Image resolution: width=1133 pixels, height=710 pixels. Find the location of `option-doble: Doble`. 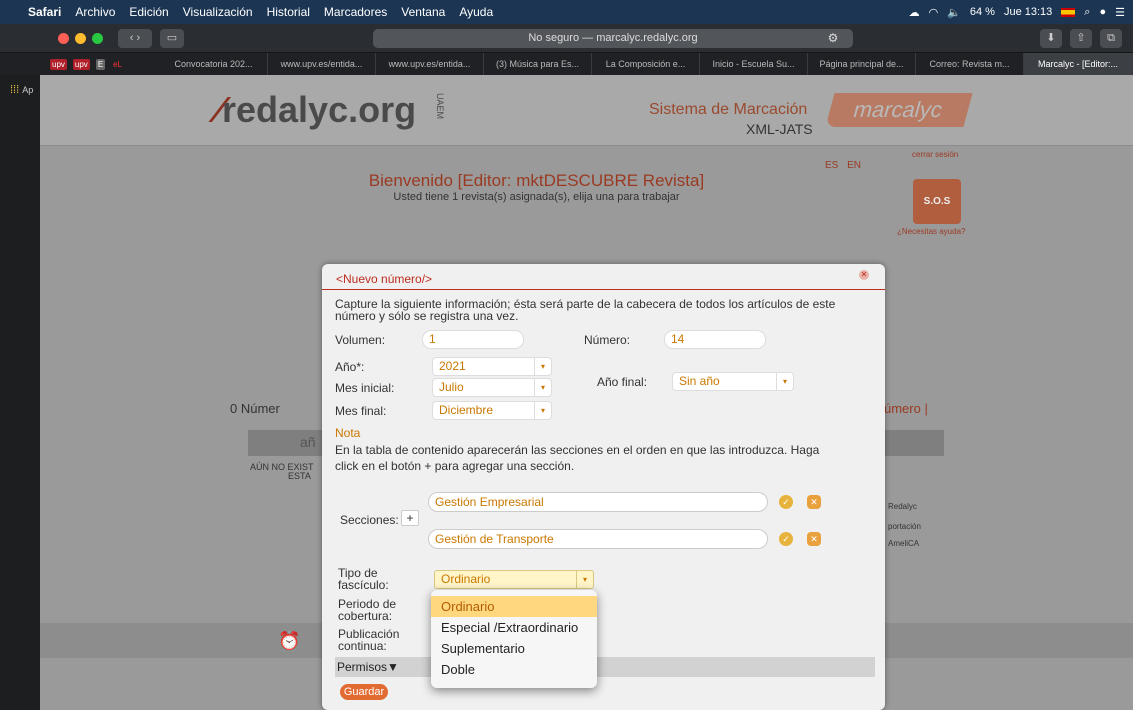

option-doble: Doble is located at coordinates (514, 669).